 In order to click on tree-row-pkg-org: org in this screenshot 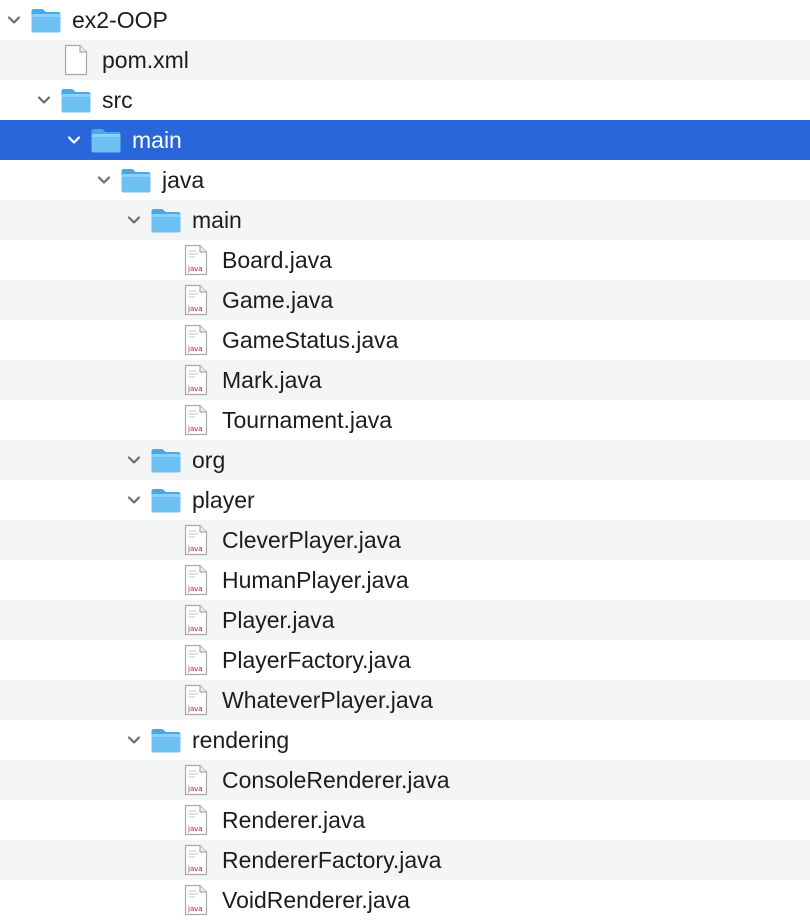, I will do `click(405, 460)`.